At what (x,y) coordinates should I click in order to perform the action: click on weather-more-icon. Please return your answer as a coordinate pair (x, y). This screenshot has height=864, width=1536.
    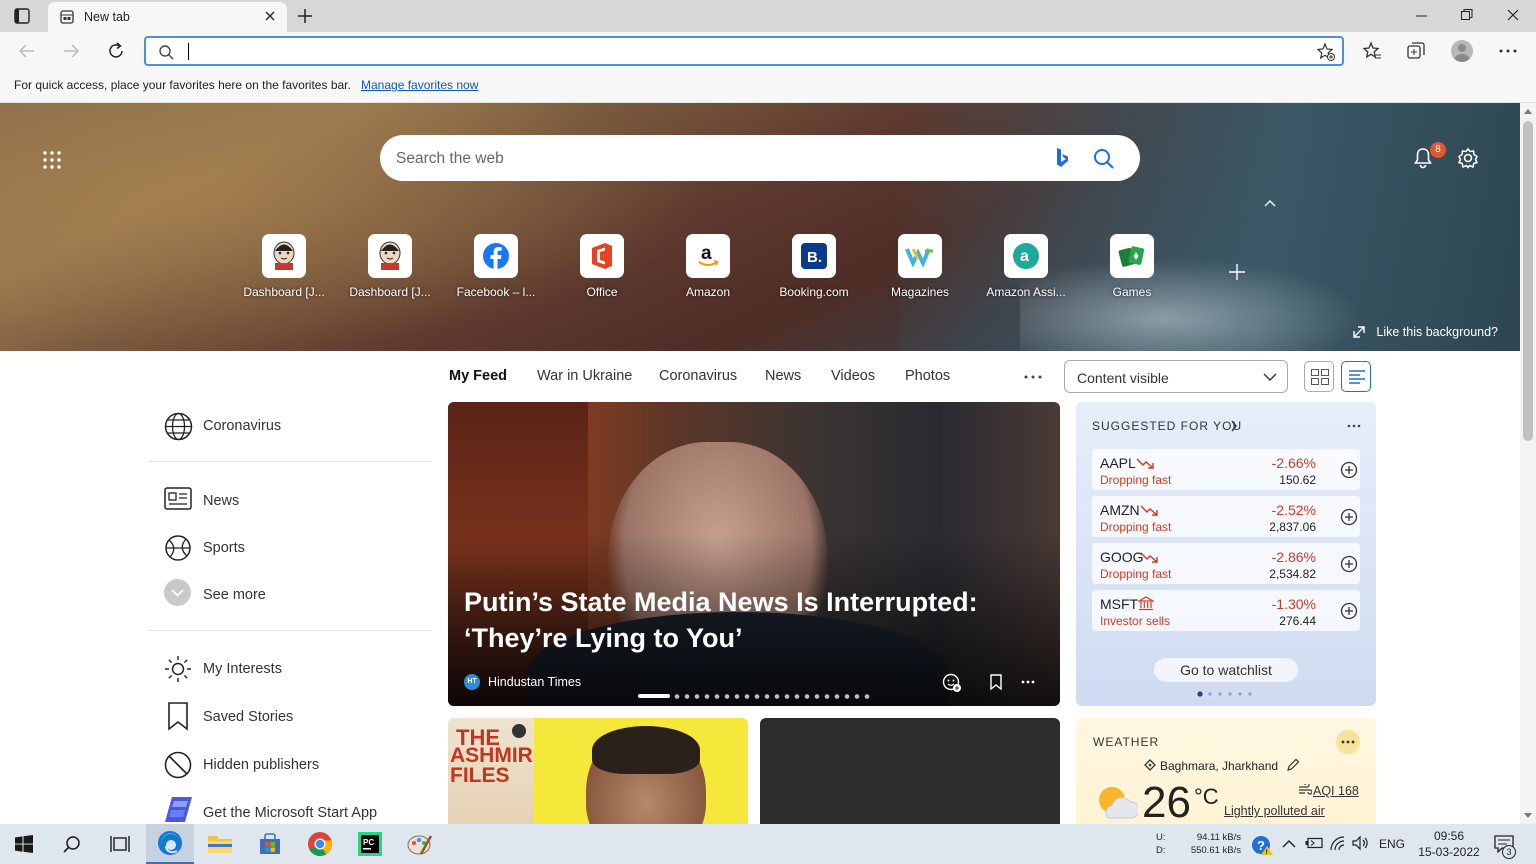
    Looking at the image, I should click on (1348, 742).